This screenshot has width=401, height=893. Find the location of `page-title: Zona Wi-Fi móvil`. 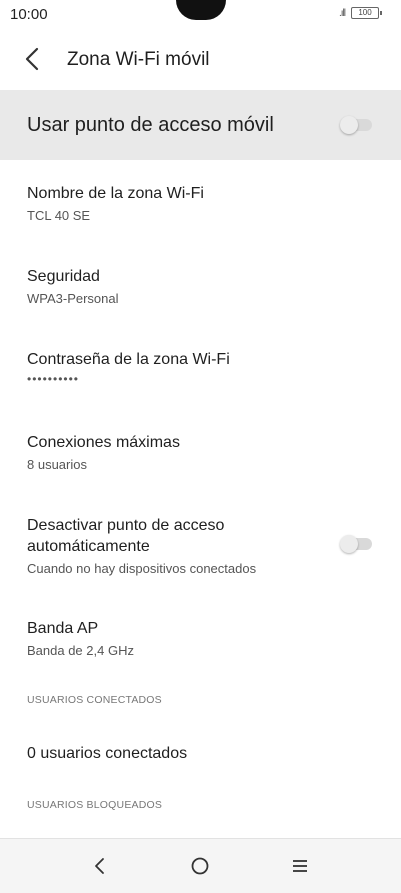

page-title: Zona Wi-Fi móvil is located at coordinates (138, 59).